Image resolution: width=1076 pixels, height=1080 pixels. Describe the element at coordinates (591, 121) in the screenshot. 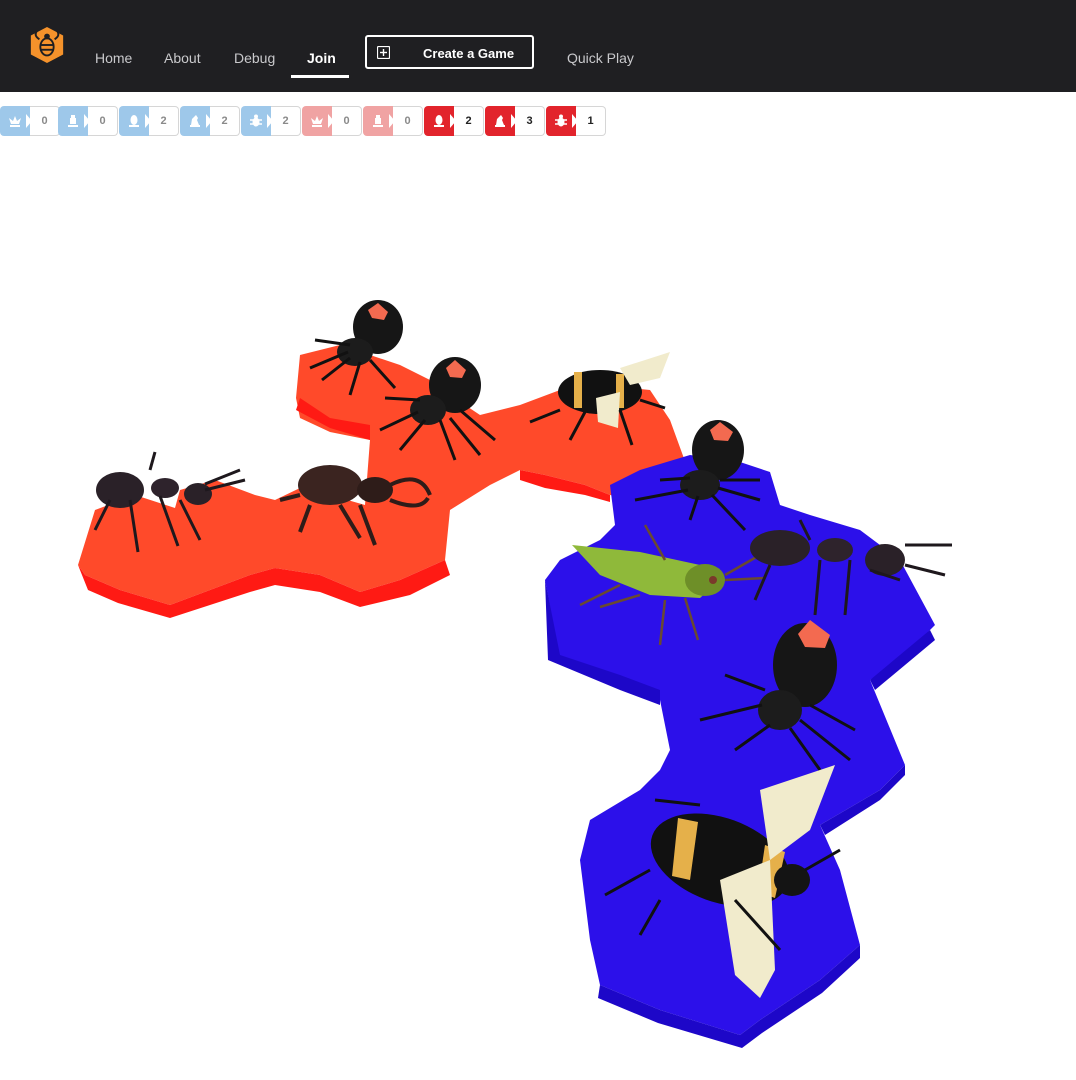

I see `reserve-count: 1` at that location.